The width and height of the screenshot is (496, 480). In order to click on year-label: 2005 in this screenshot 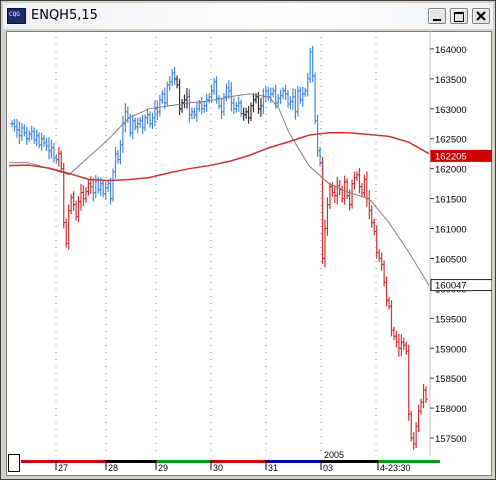, I will do `click(334, 455)`.